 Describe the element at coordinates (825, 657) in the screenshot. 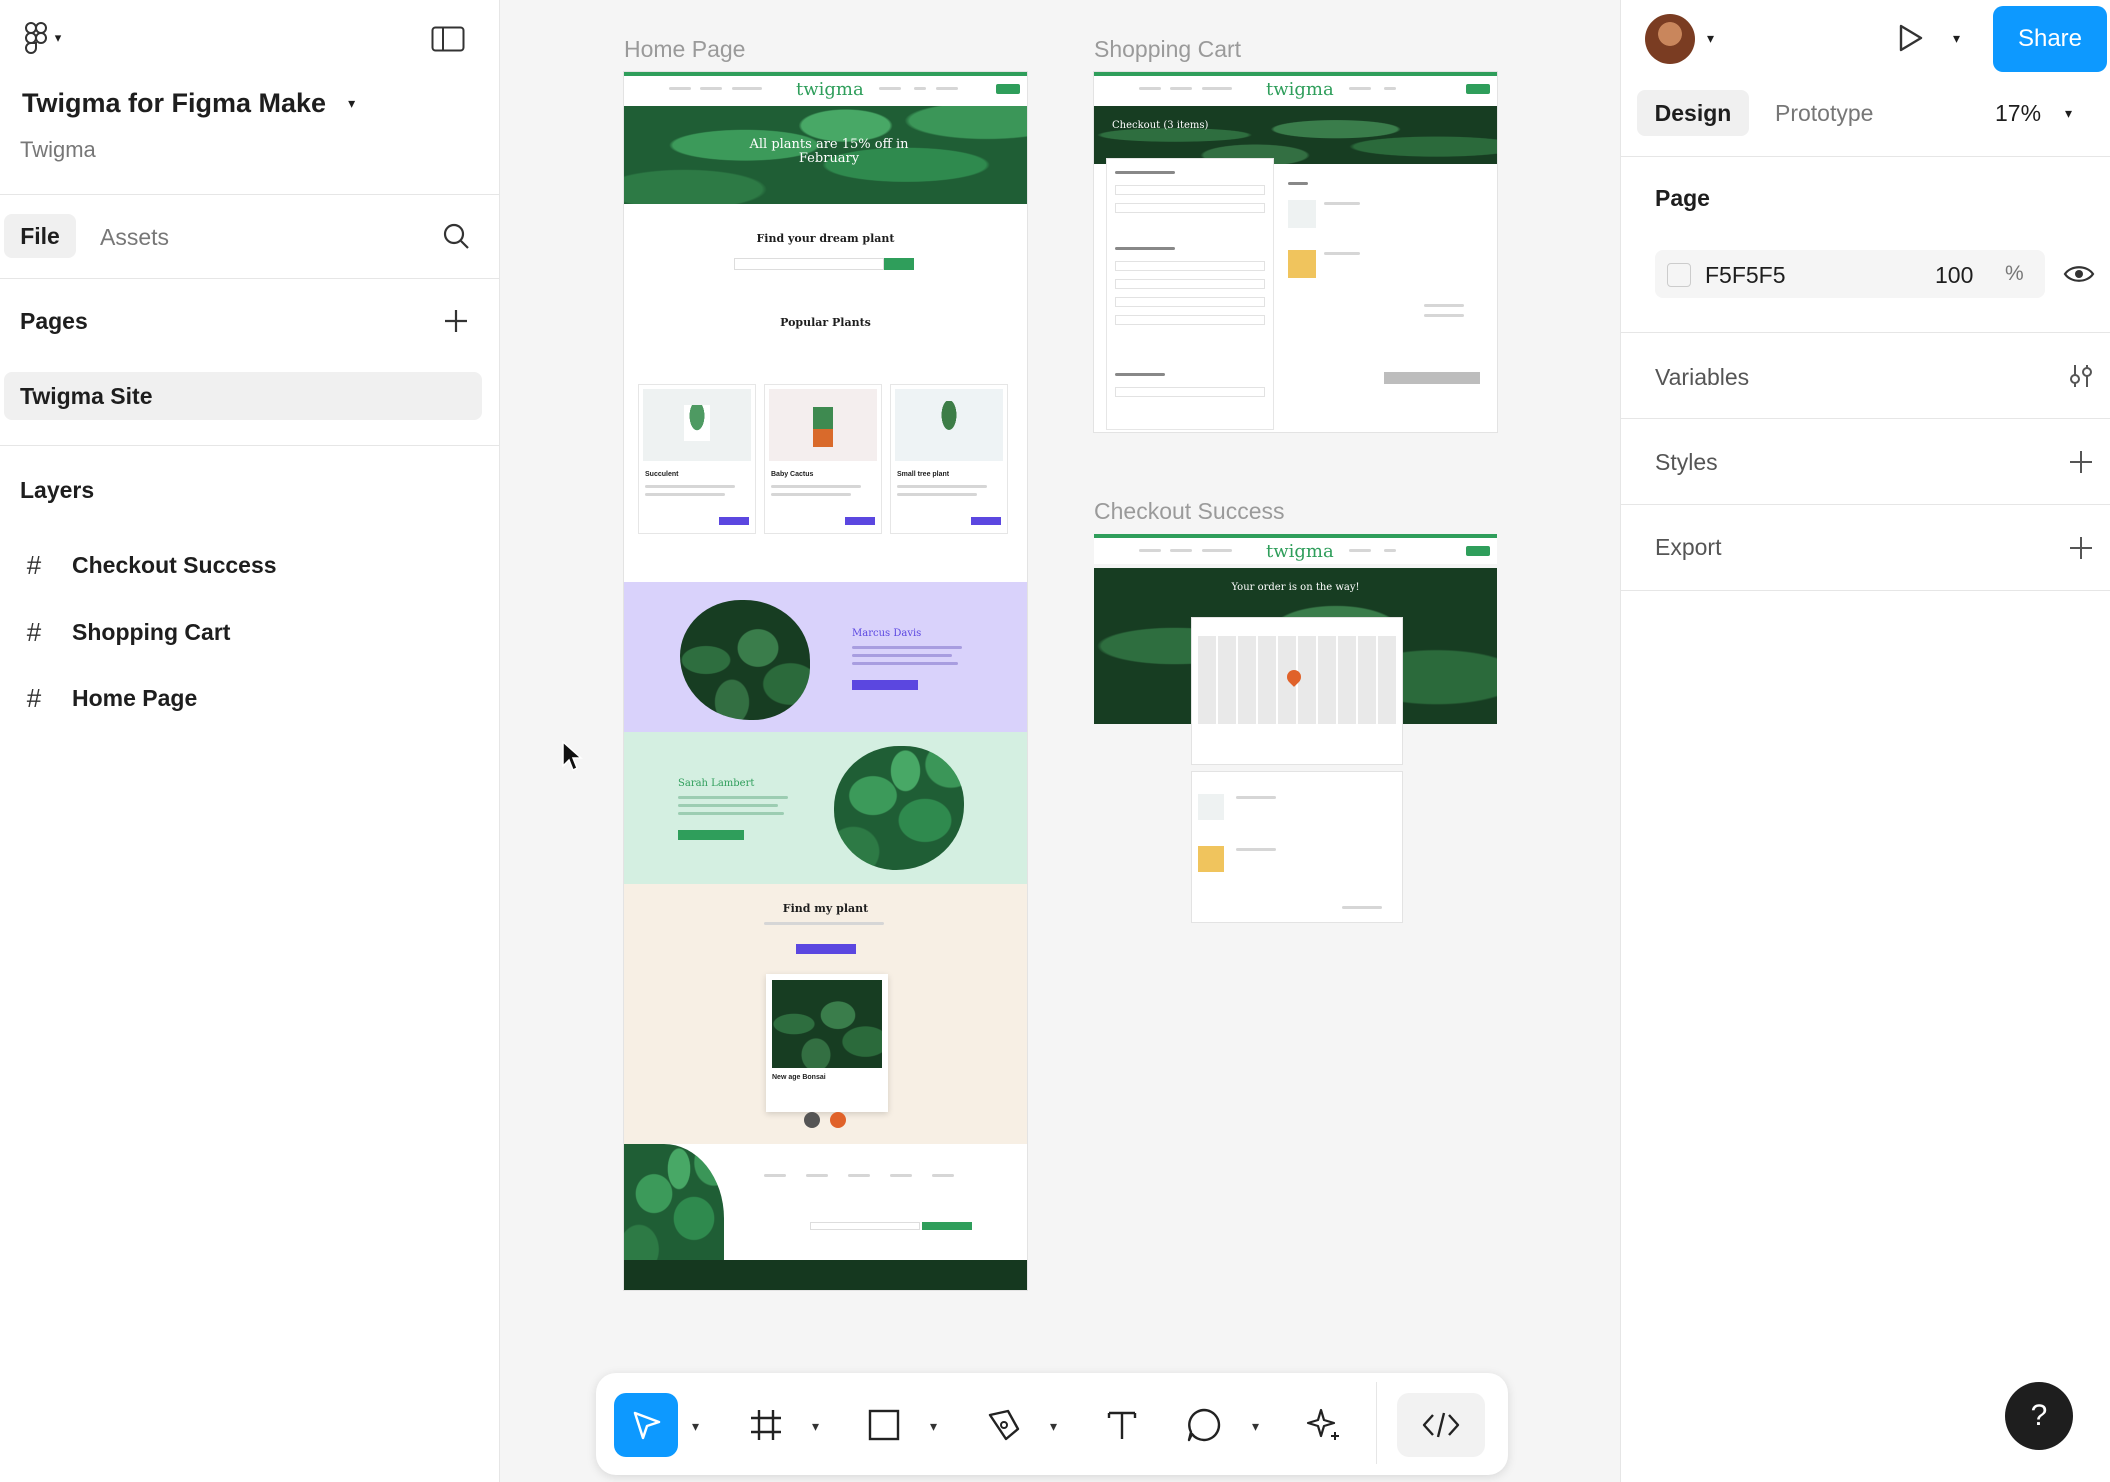

I see `testimonial-section-1: Marcus Davis` at that location.